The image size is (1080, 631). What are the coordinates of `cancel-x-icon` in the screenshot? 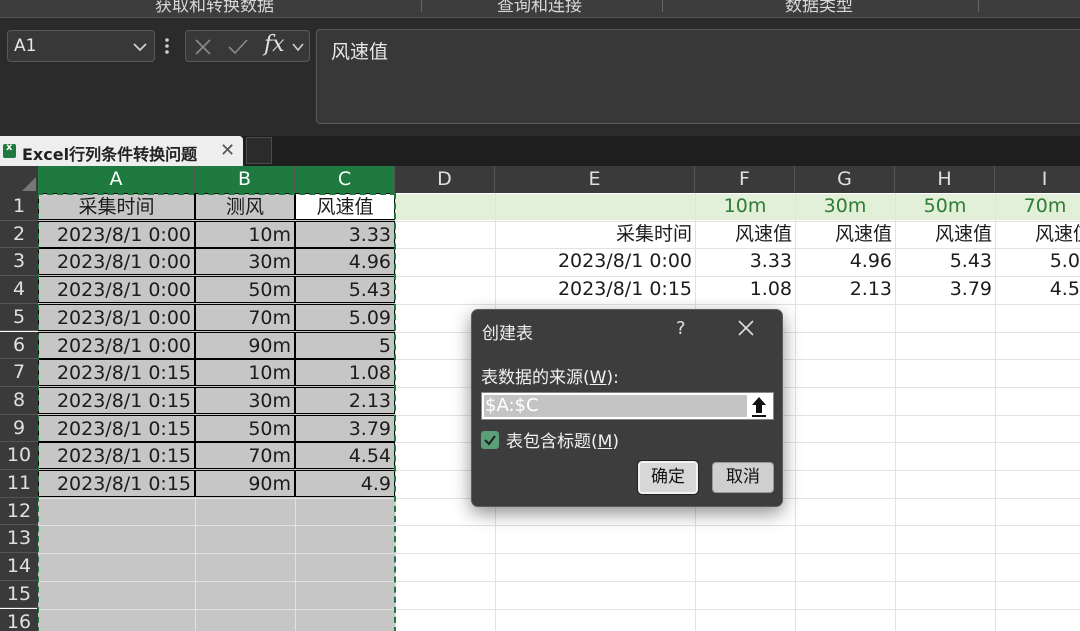 It's located at (203, 47).